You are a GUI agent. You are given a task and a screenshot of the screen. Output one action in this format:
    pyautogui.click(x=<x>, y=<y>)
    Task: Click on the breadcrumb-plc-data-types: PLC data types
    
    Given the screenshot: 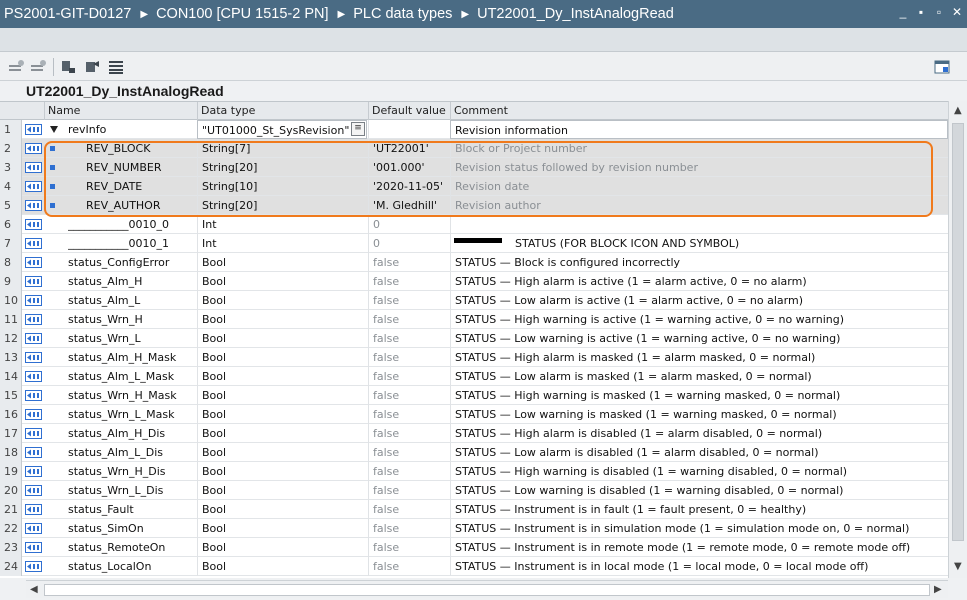 What is the action you would take?
    pyautogui.click(x=402, y=14)
    